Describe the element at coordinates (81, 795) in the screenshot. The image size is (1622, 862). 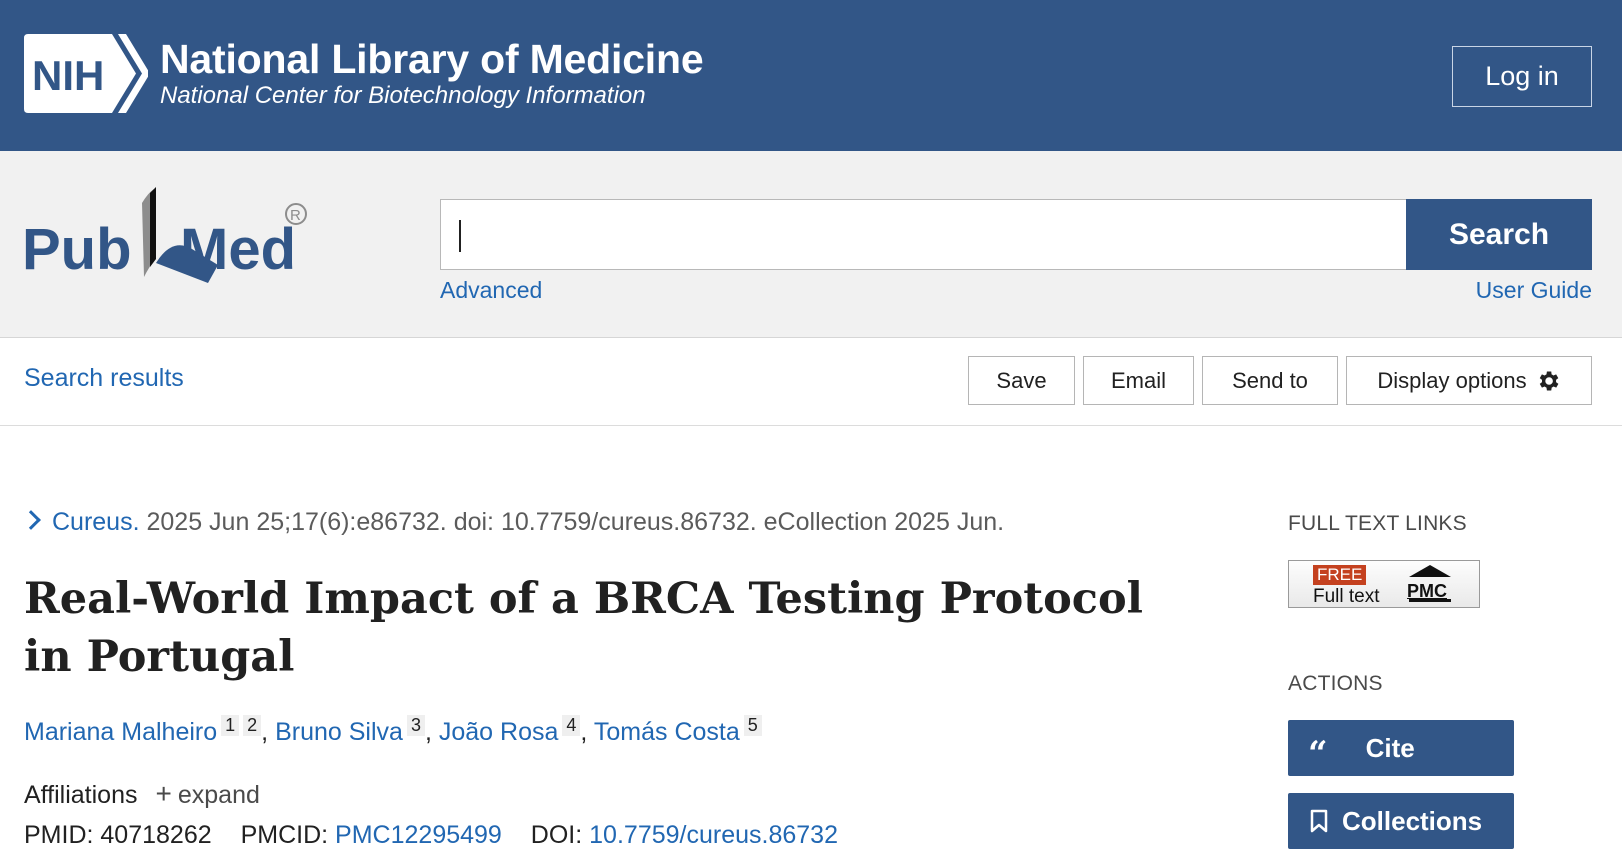
I see `affiliations-label: Affiliations` at that location.